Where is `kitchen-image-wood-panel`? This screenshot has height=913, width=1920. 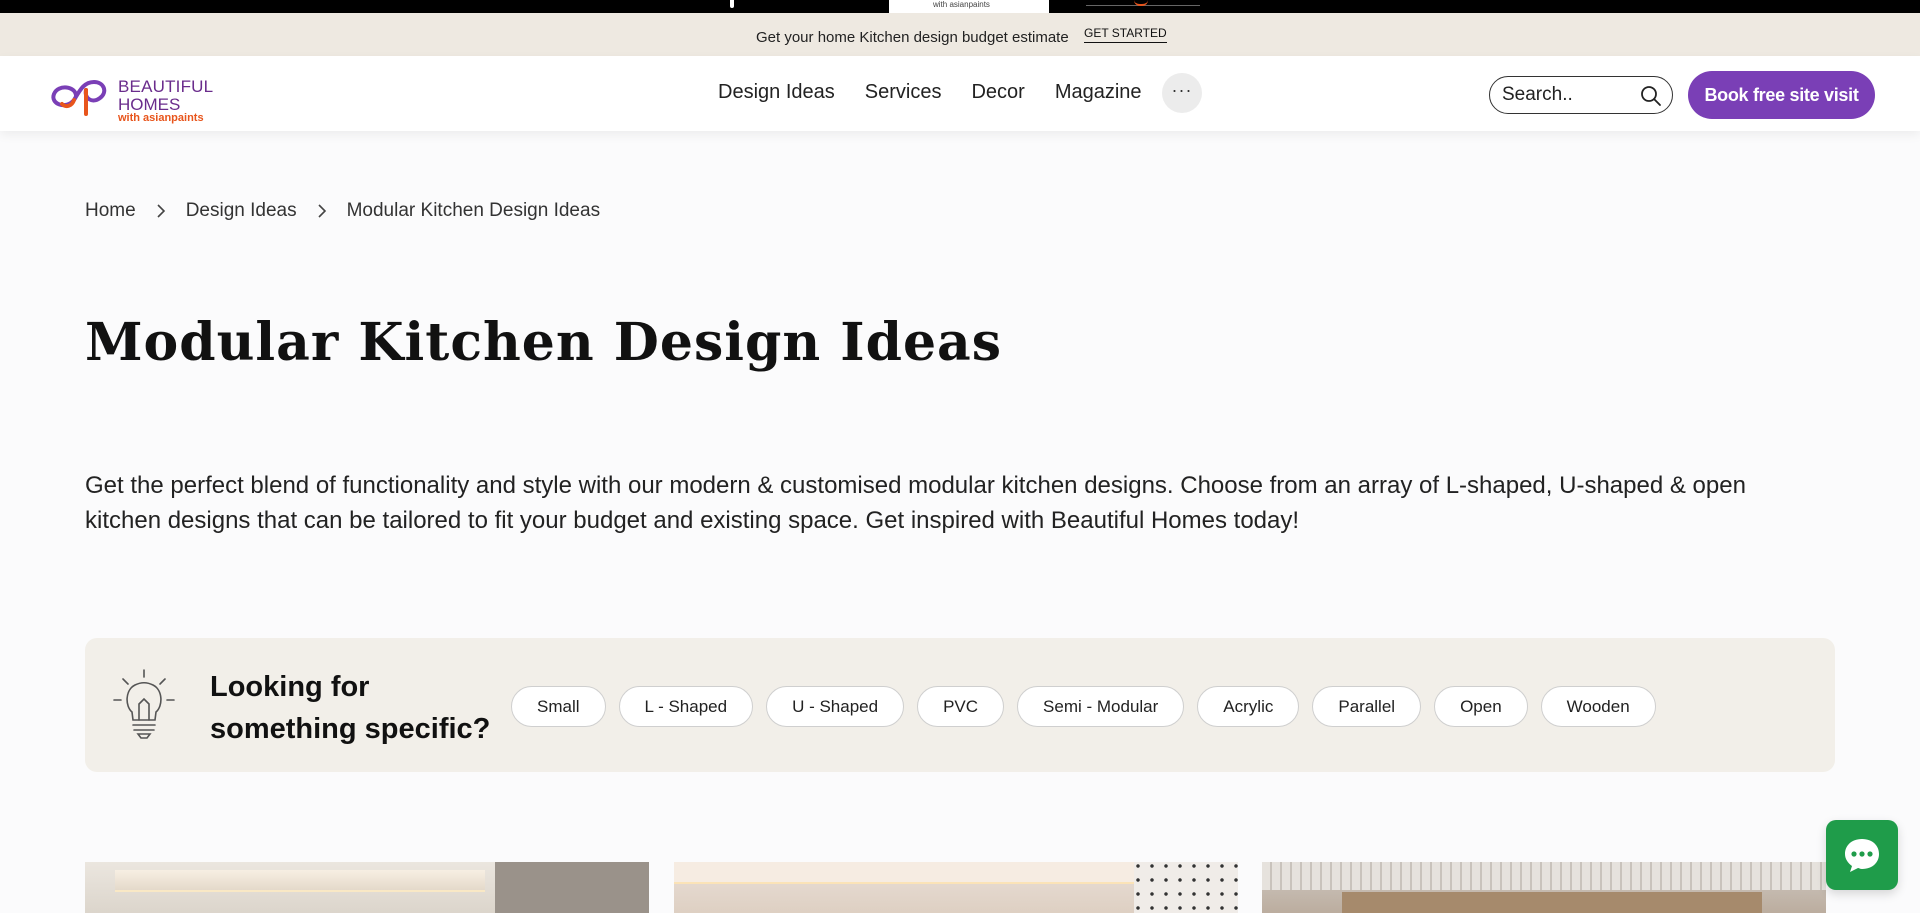 kitchen-image-wood-panel is located at coordinates (1552, 902).